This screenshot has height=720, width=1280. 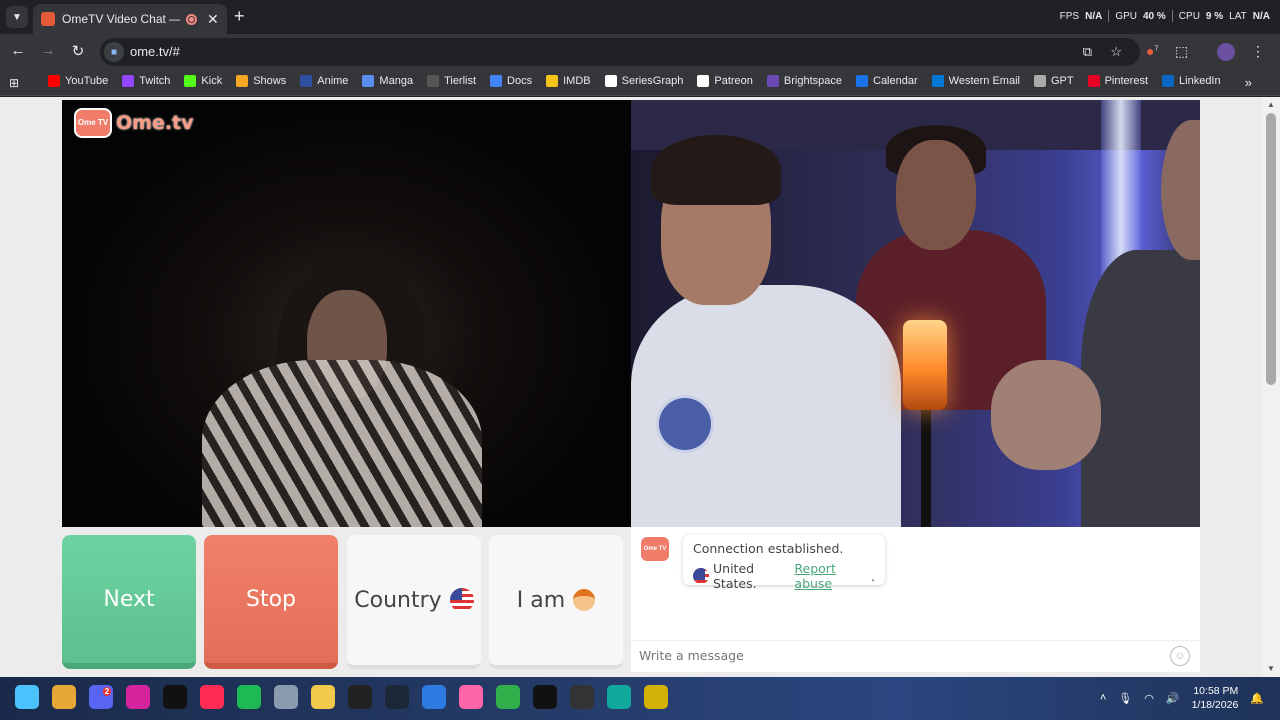 What do you see at coordinates (387, 81) in the screenshot?
I see `bookmark-manga: Manga` at bounding box center [387, 81].